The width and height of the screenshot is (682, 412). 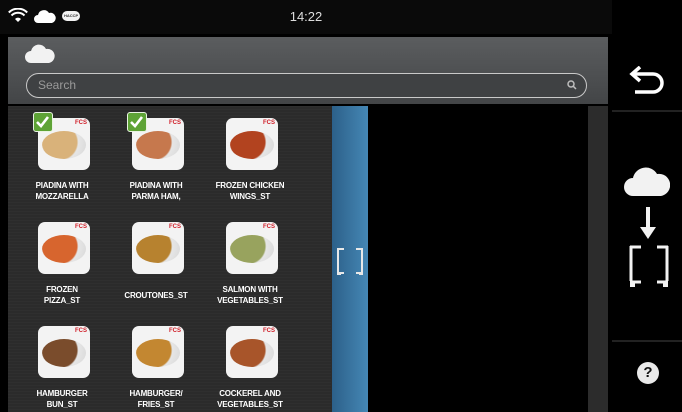 I want to click on recipe-item: FCS SALMON WITH VEGETABLES_ST, so click(x=250, y=260).